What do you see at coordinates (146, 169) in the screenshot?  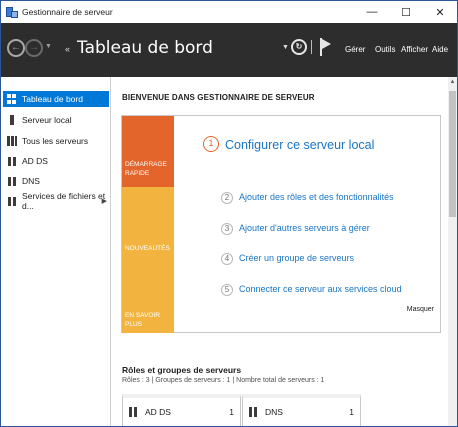 I see `quick-start-label: DÉMARRAGE RAPIDE` at bounding box center [146, 169].